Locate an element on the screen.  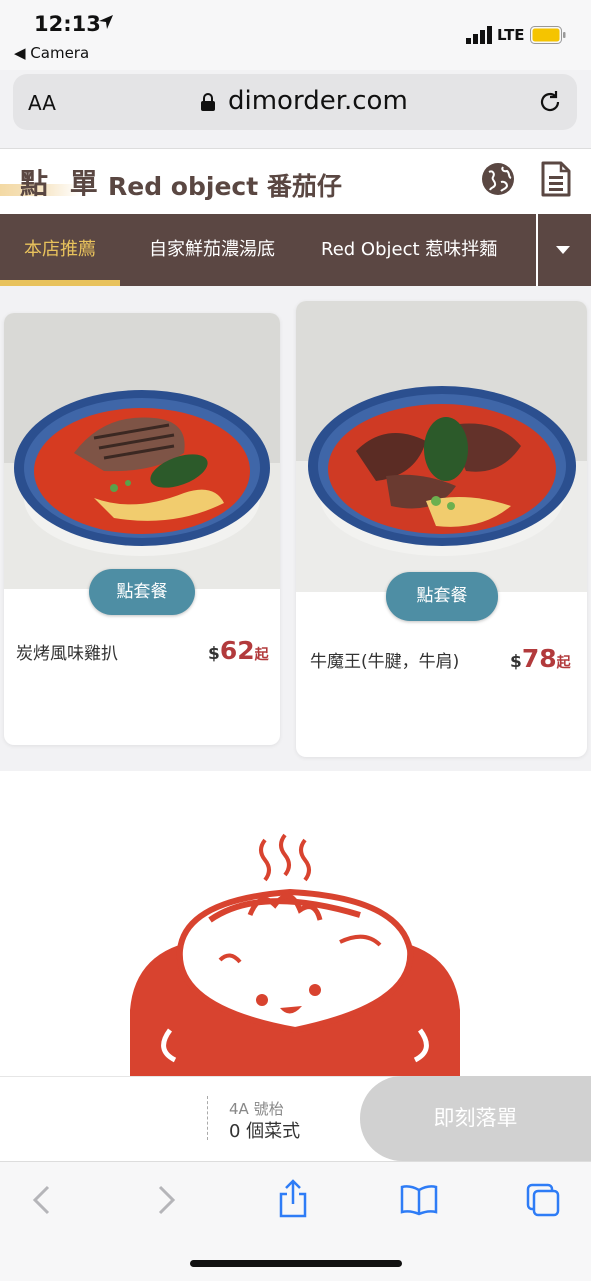
price-value: 78 is located at coordinates (539, 658).